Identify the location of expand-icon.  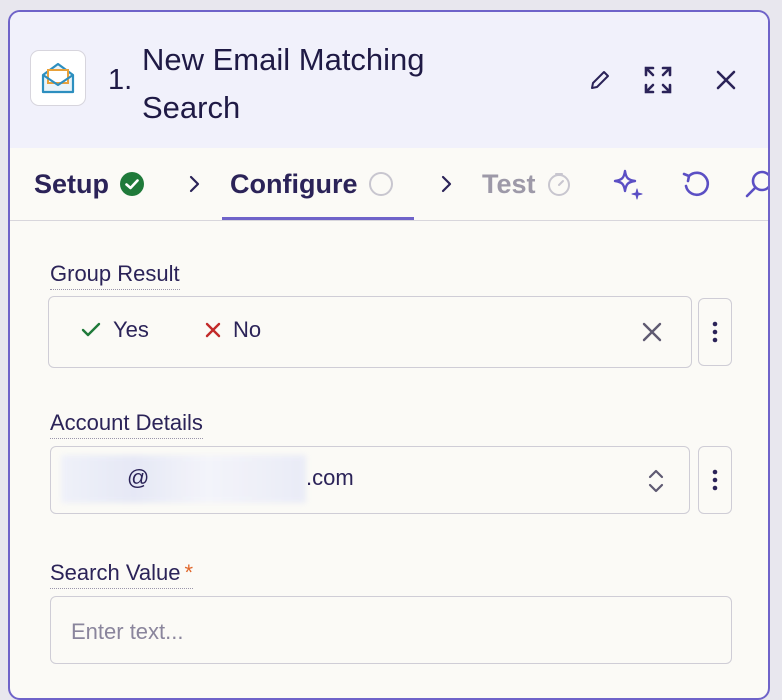
(658, 80).